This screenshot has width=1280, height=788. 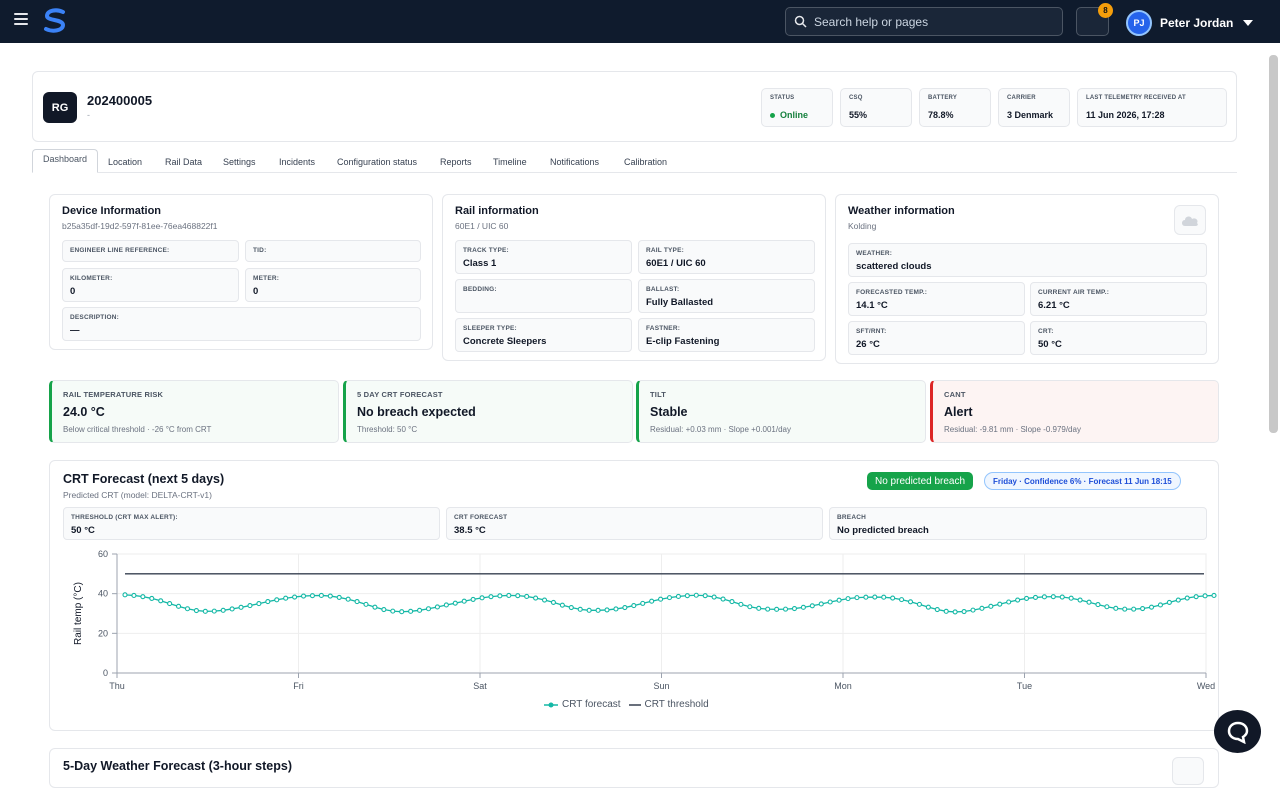 What do you see at coordinates (65, 161) in the screenshot?
I see `tab-dashboard: Dashboard` at bounding box center [65, 161].